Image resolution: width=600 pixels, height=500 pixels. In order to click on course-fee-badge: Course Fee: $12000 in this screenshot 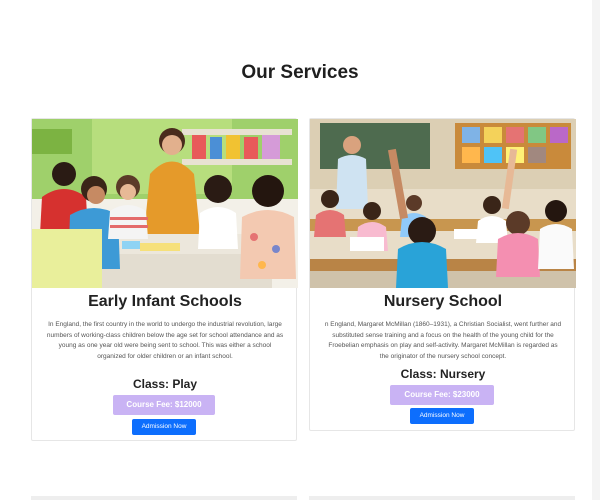, I will do `click(164, 405)`.